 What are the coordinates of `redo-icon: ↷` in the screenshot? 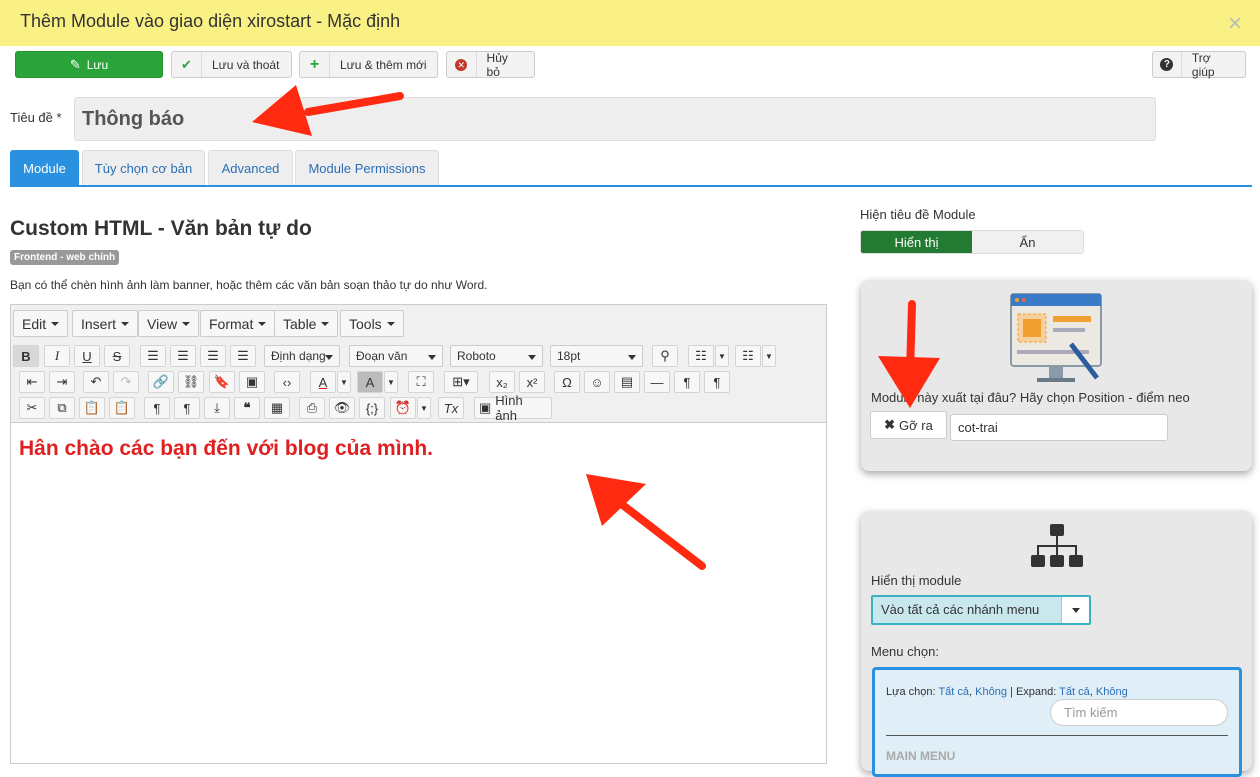 It's located at (126, 382).